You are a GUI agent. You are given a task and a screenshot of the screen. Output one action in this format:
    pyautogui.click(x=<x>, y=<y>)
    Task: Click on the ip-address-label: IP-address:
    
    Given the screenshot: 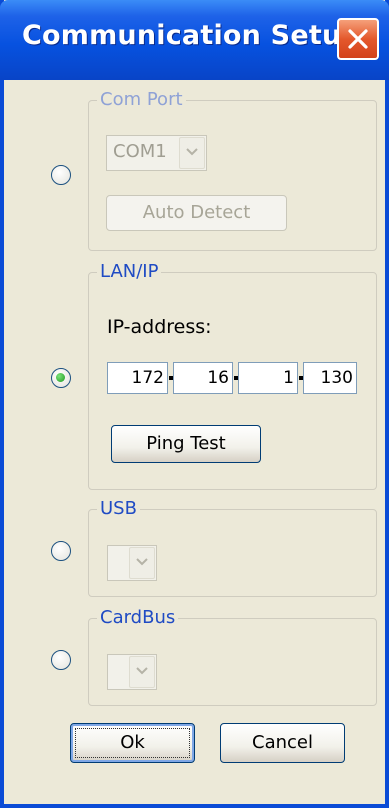 What is the action you would take?
    pyautogui.click(x=159, y=327)
    